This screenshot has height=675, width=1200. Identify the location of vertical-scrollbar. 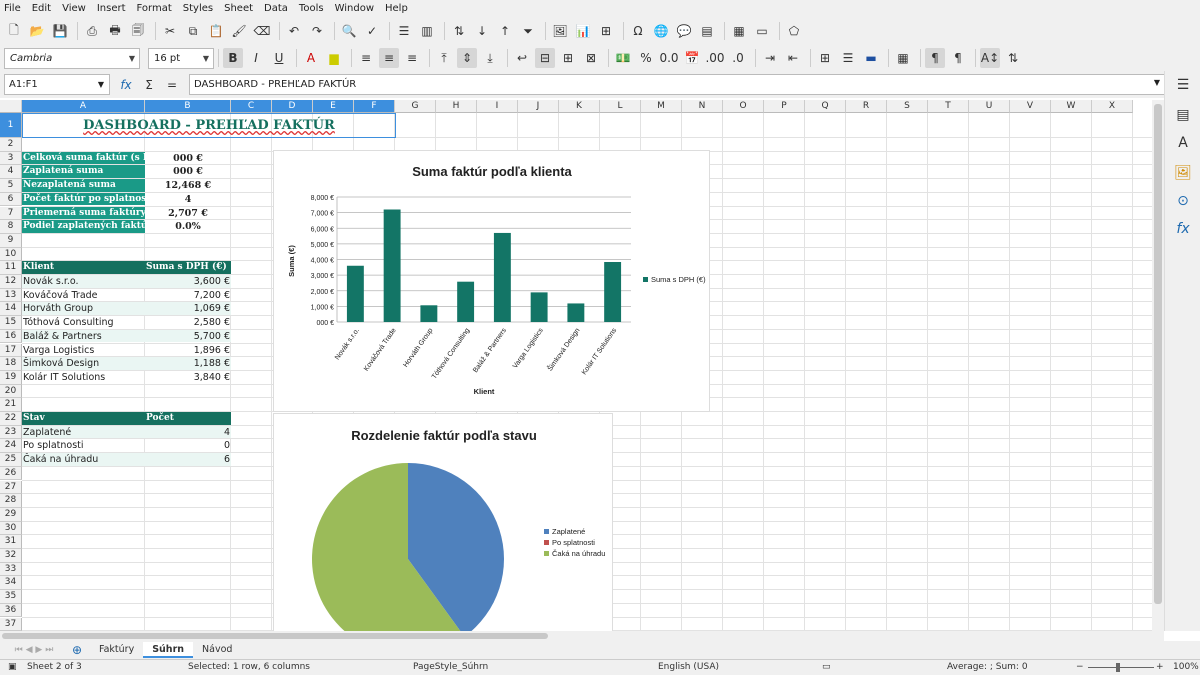
(1158, 365).